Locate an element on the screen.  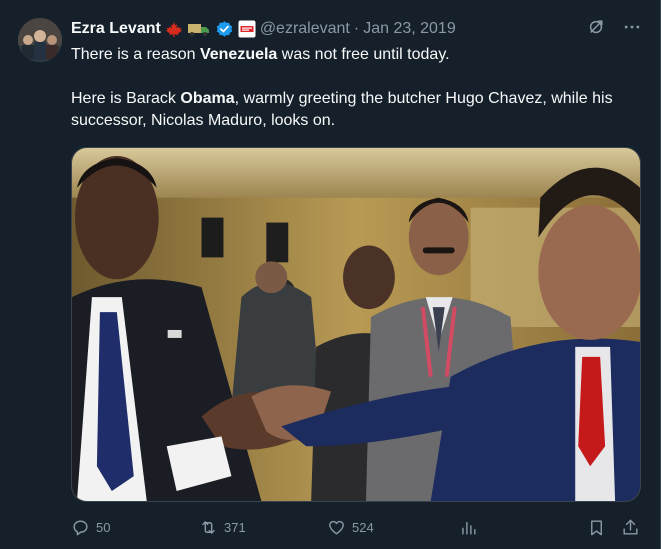
reply-icon is located at coordinates (80, 527).